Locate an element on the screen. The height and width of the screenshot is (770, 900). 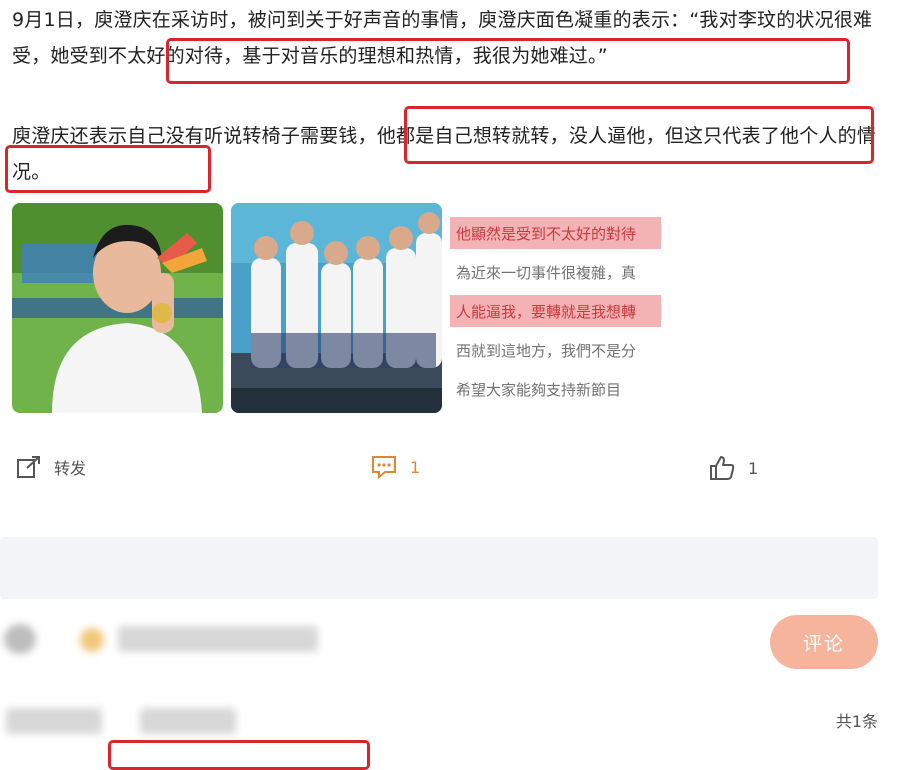
emoji-icon is located at coordinates (92, 640).